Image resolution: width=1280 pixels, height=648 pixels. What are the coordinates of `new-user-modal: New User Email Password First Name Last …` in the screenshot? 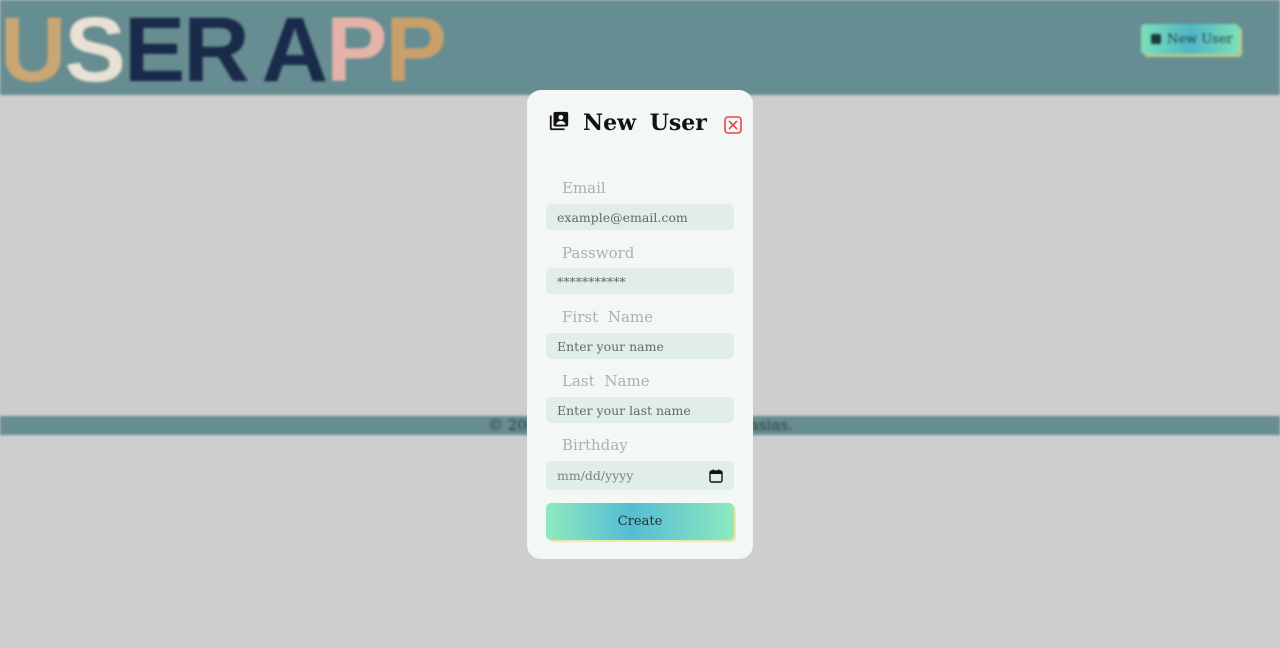 It's located at (640, 324).